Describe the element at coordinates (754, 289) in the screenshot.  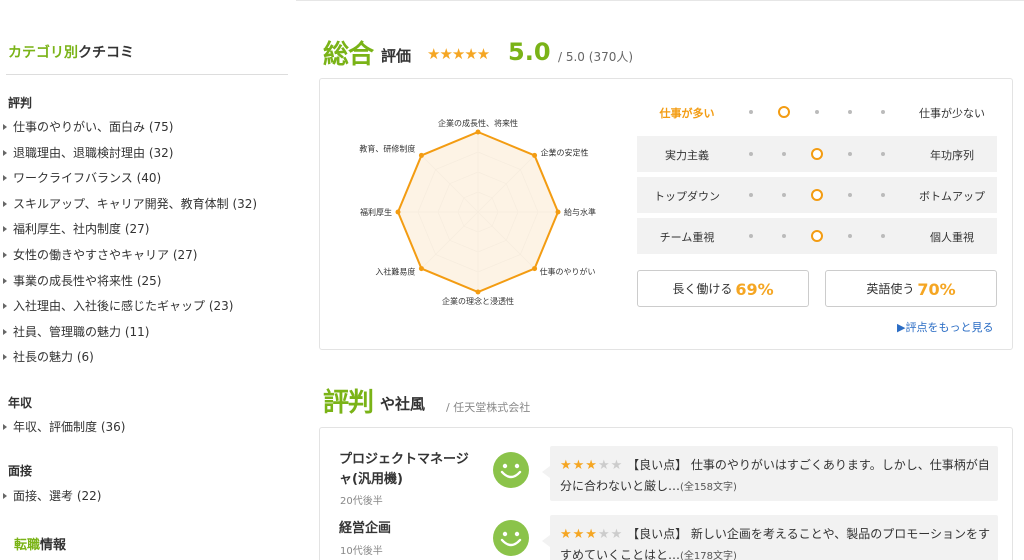
I see `long-work-value: 69%` at that location.